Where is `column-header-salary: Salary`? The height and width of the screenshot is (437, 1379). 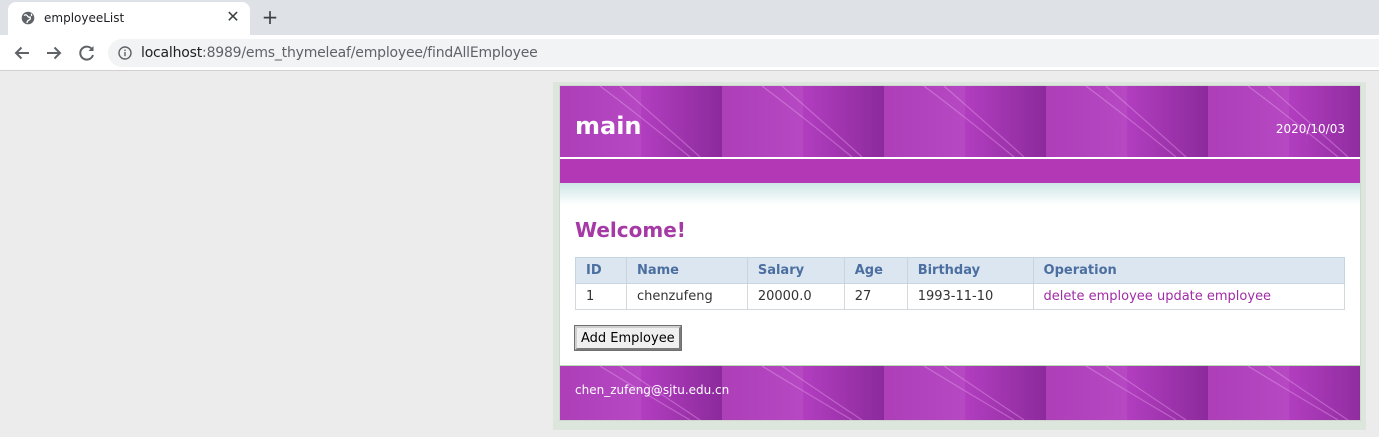
column-header-salary: Salary is located at coordinates (795, 270).